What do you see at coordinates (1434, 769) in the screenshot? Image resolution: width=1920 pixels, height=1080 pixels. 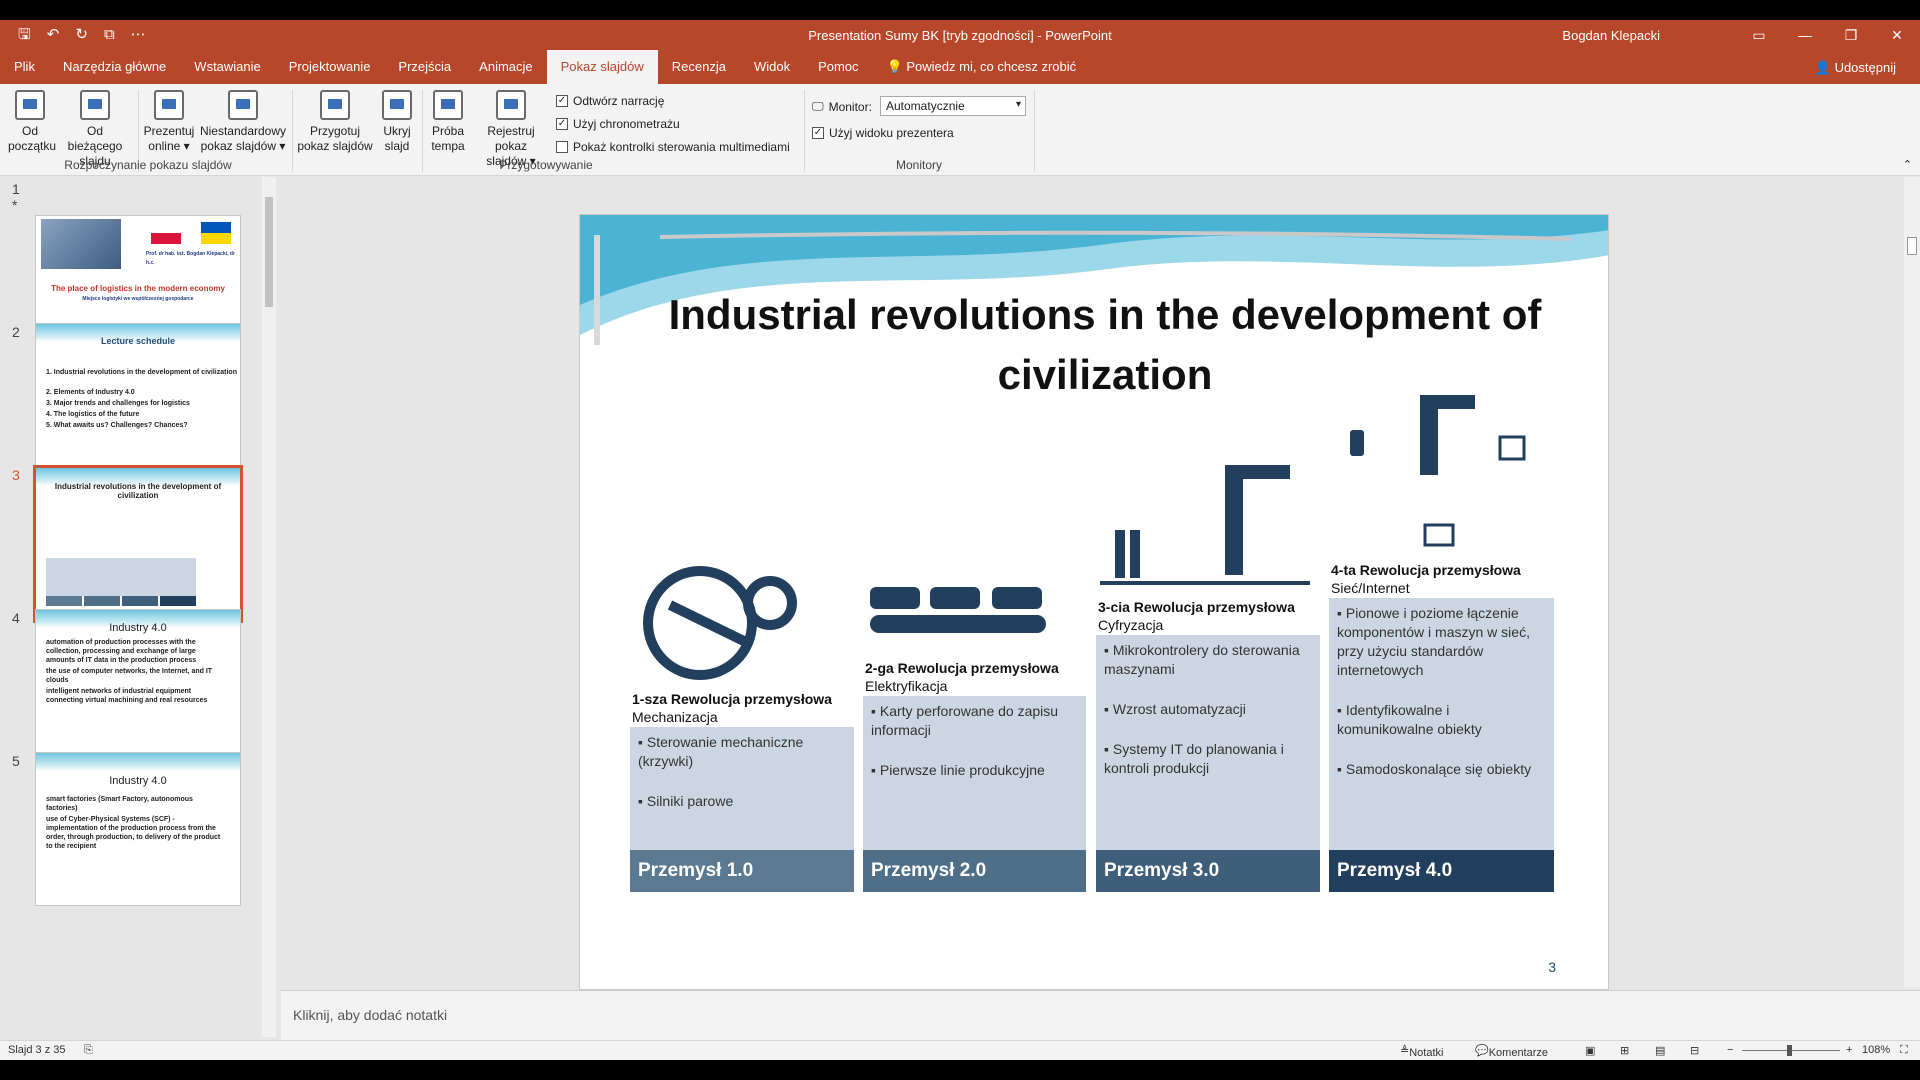 I see `list-item: ▪ Samodoskonalące się obiekty` at bounding box center [1434, 769].